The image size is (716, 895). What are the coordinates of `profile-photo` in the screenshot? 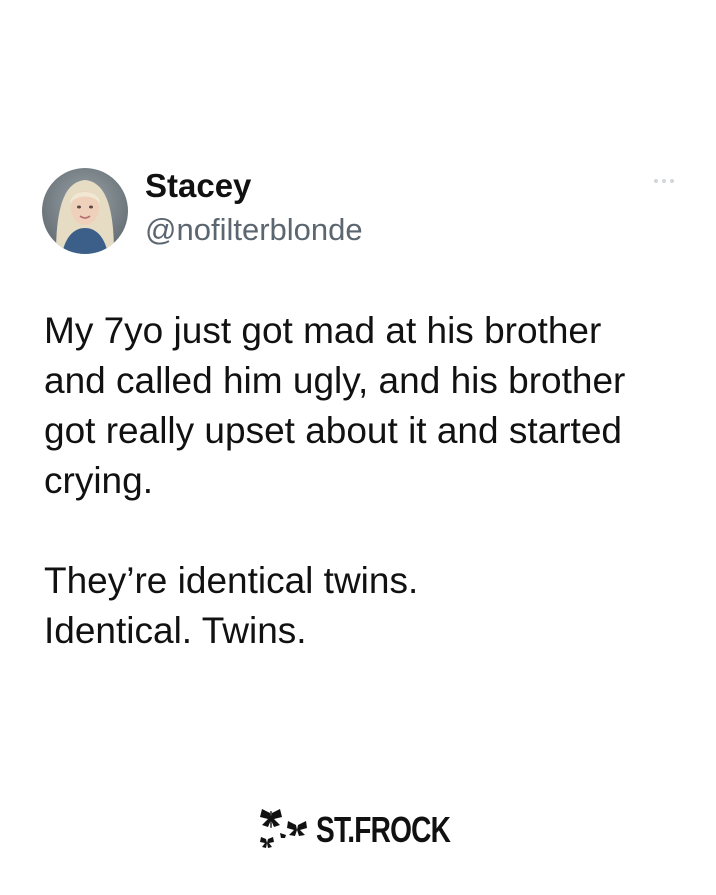 It's located at (85, 211).